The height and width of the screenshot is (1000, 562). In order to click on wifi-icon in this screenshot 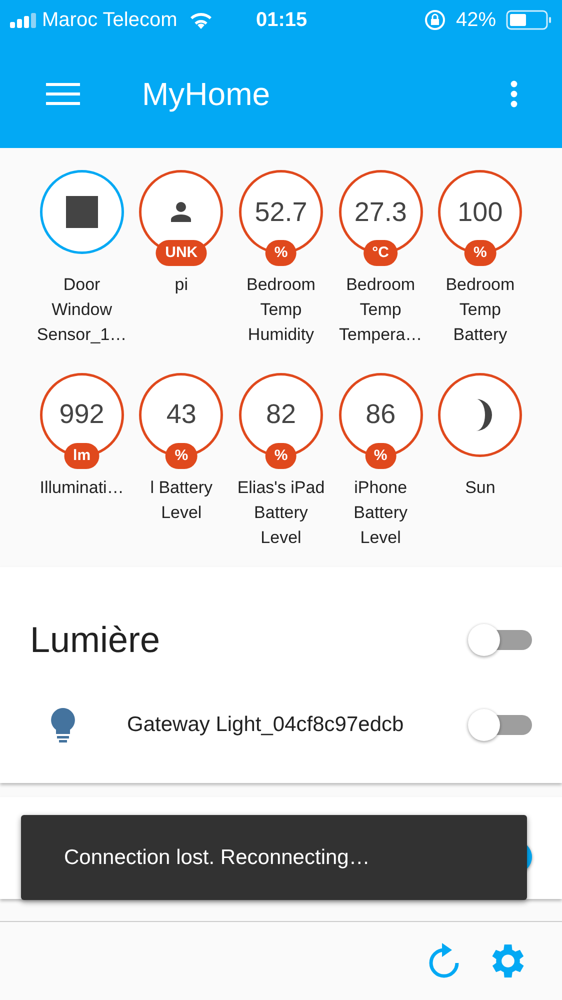, I will do `click(201, 20)`.